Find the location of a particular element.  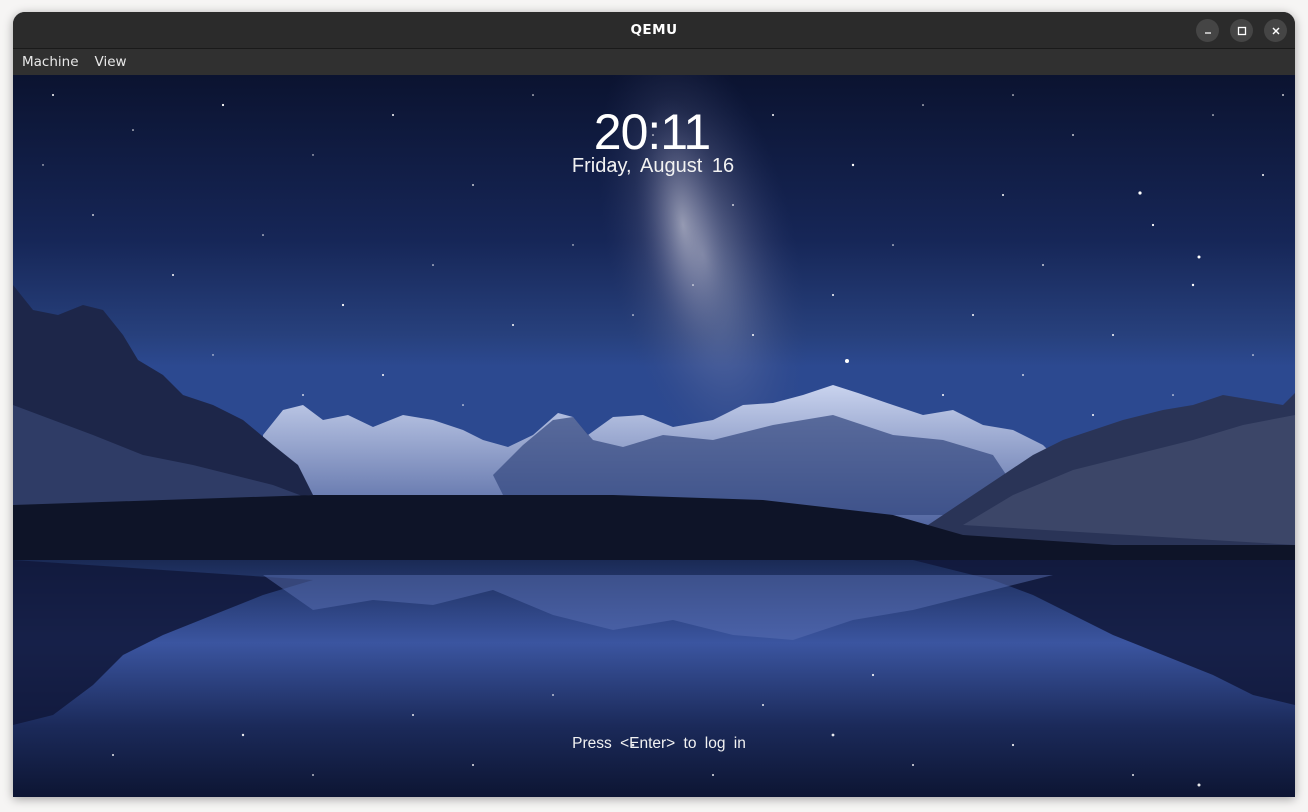

lock-date: Friday, August 16 is located at coordinates (653, 166).